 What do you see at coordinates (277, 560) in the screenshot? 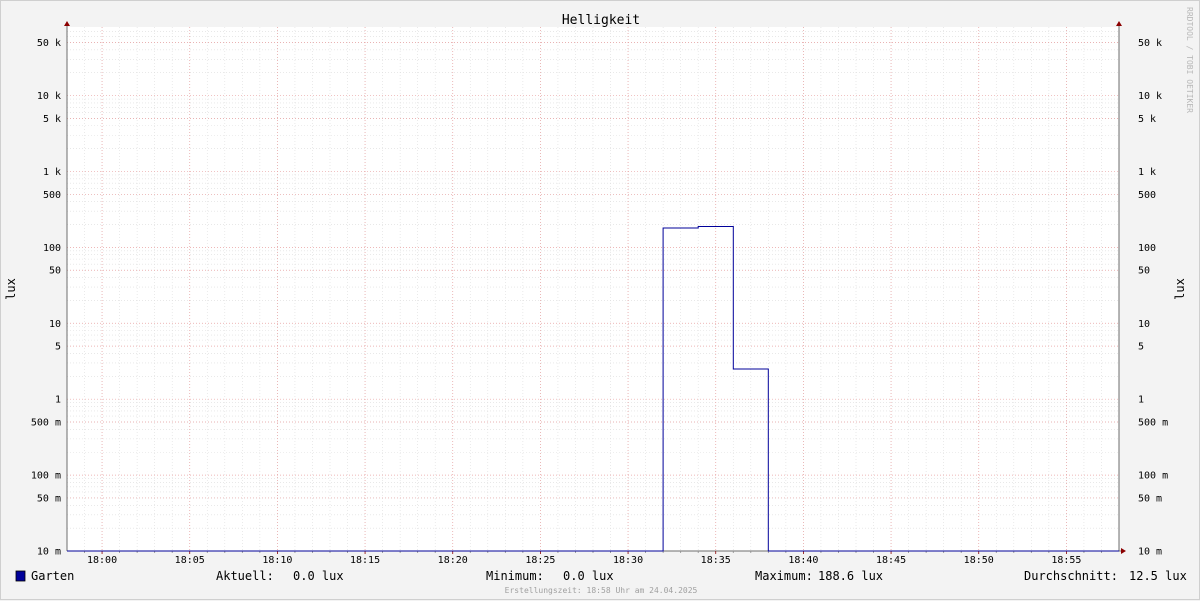
I see `x-tick-label: 18:10` at bounding box center [277, 560].